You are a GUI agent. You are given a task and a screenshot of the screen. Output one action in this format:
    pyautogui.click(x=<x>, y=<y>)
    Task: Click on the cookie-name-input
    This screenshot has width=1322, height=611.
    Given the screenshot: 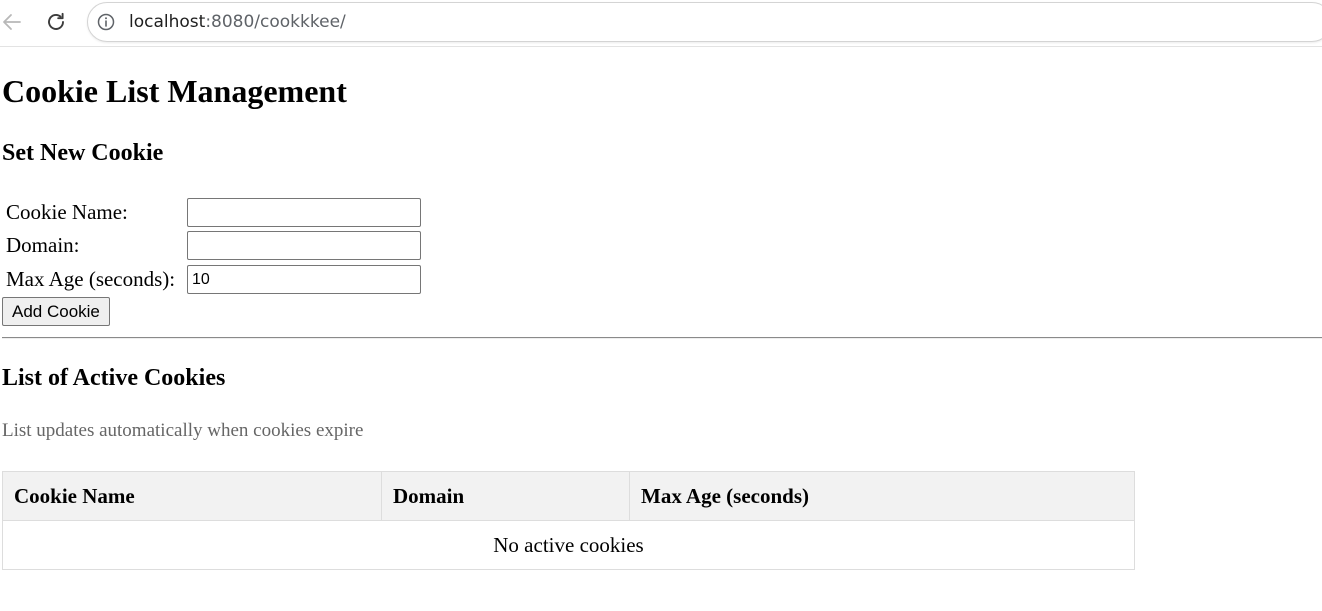 What is the action you would take?
    pyautogui.click(x=304, y=212)
    